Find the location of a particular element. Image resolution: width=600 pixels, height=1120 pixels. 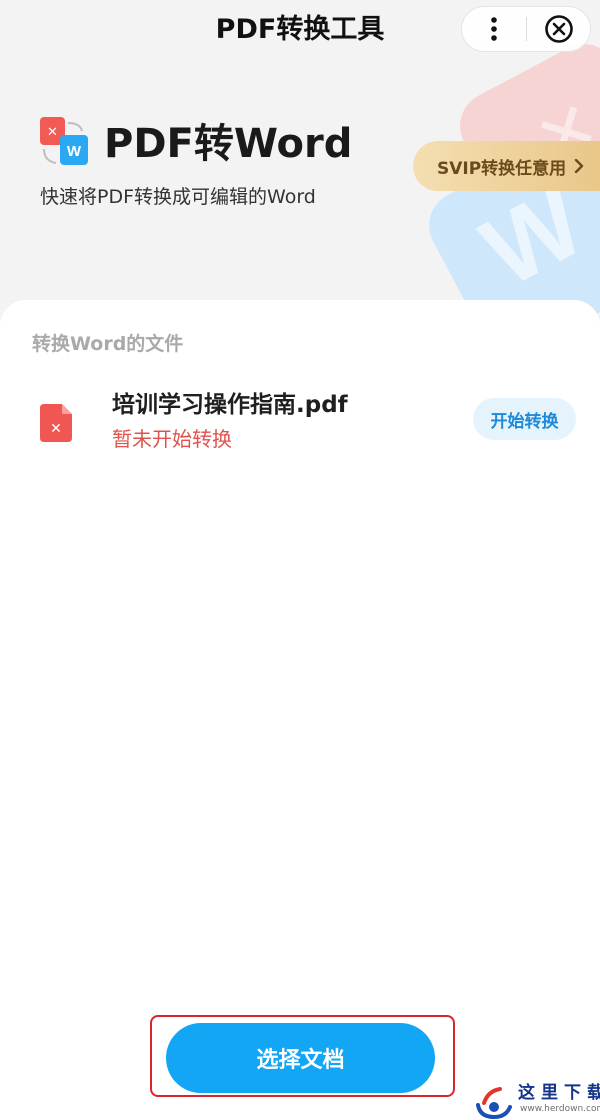

file-status: 暂未开始转换 is located at coordinates (172, 439).